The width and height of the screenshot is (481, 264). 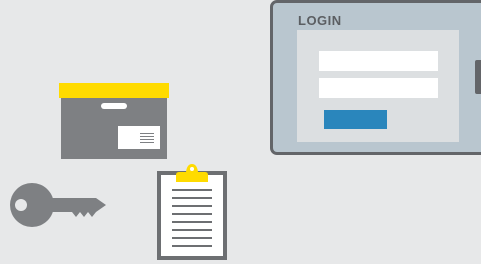 What do you see at coordinates (147, 138) in the screenshot?
I see `box-label-lines` at bounding box center [147, 138].